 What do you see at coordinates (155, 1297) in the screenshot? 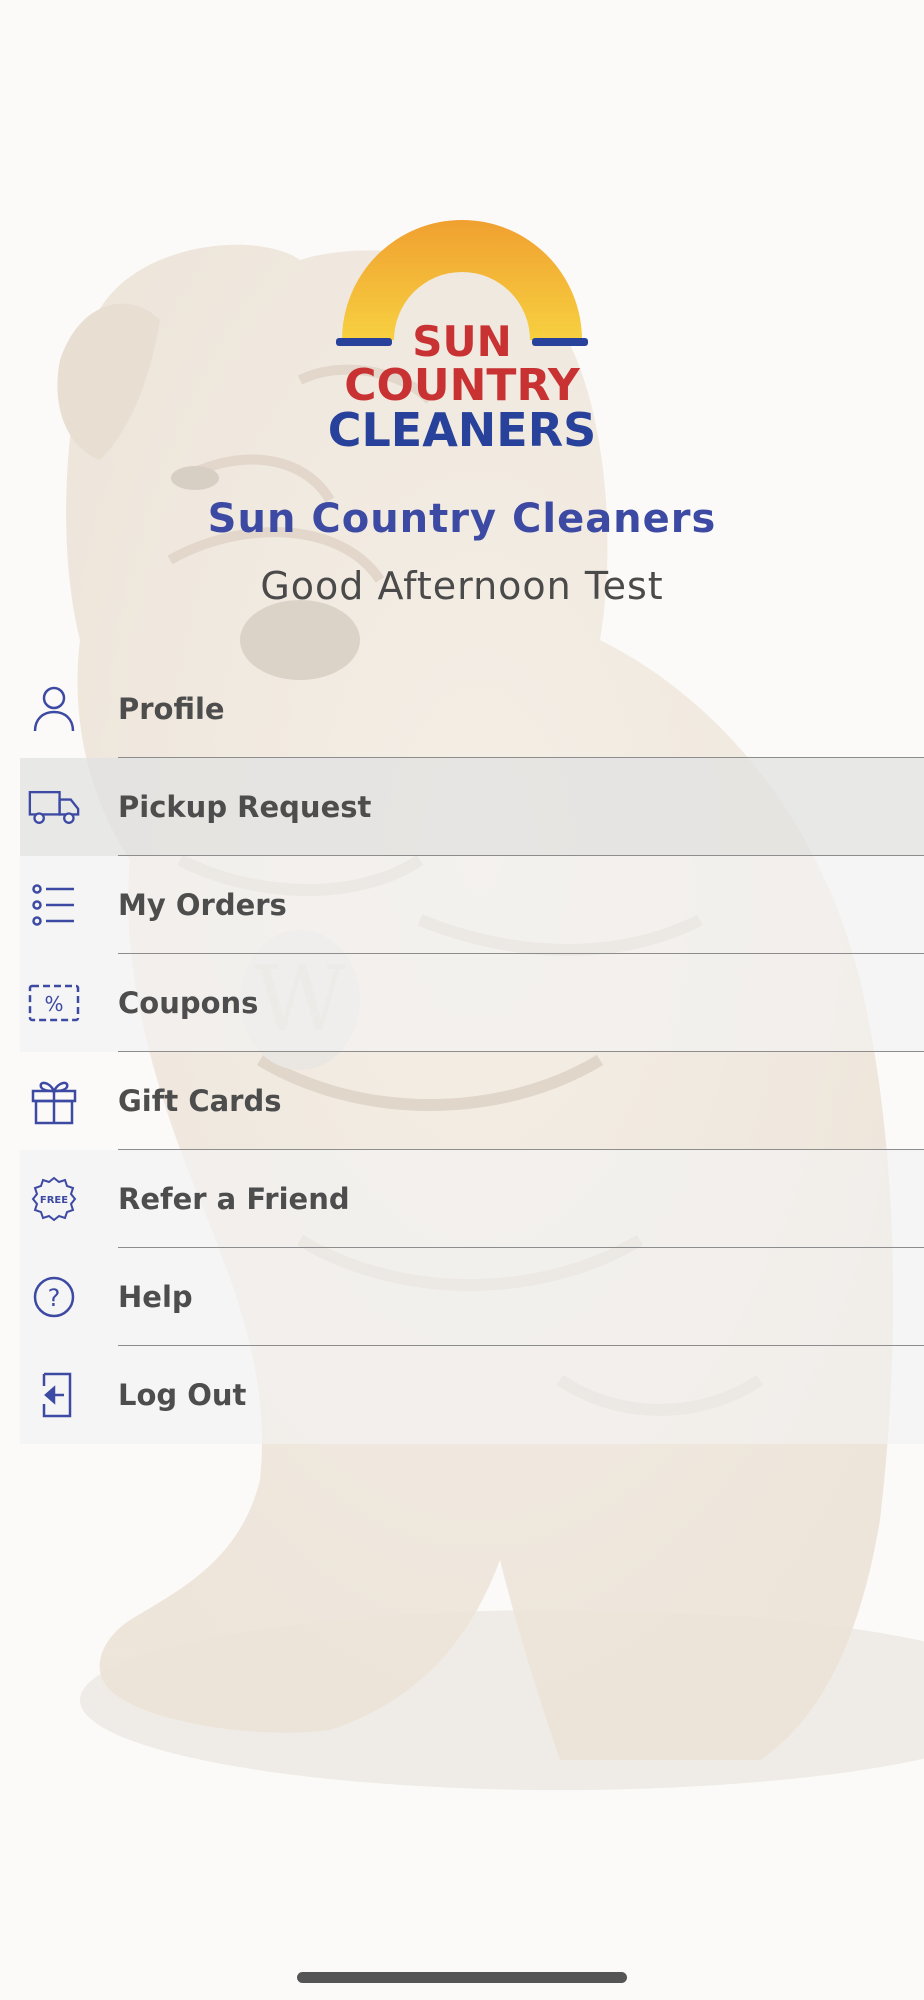
I see `menu-item-label: Help` at bounding box center [155, 1297].